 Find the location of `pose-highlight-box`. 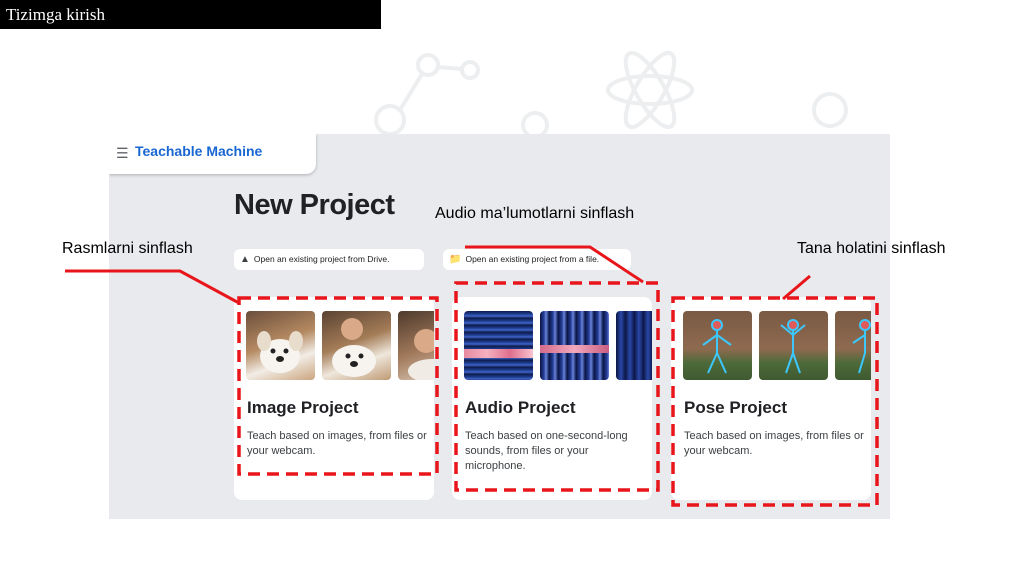

pose-highlight-box is located at coordinates (775, 401).